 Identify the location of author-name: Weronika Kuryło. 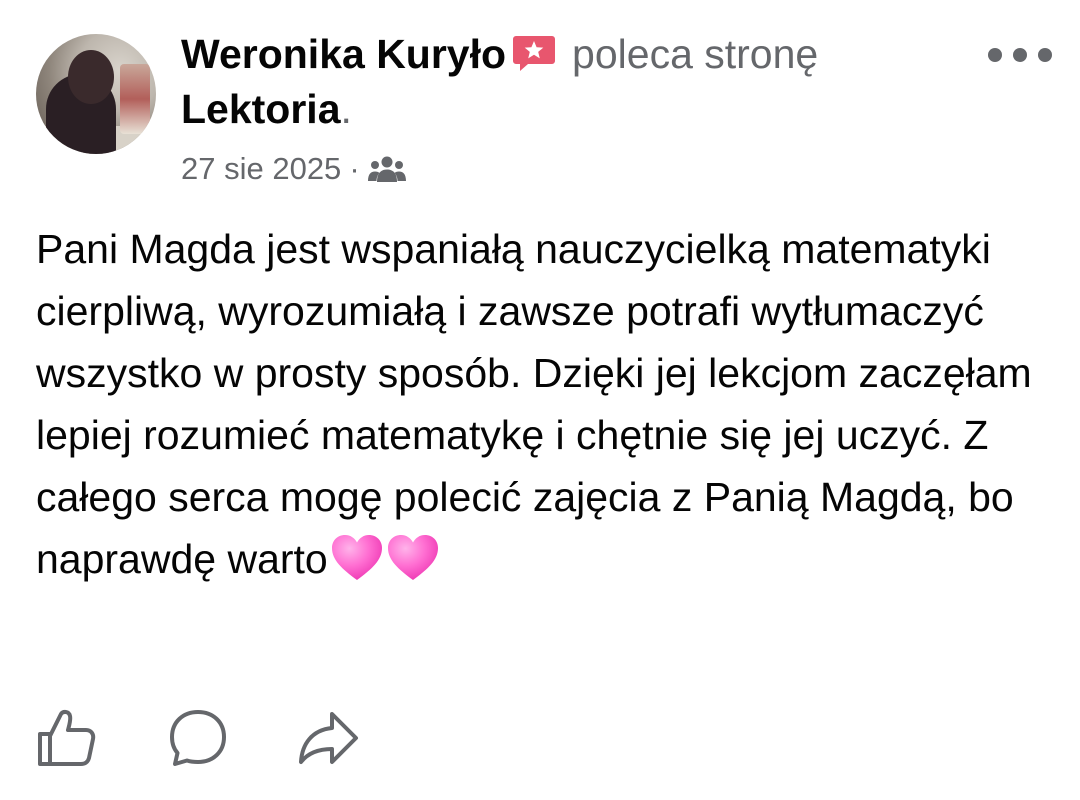
(343, 54).